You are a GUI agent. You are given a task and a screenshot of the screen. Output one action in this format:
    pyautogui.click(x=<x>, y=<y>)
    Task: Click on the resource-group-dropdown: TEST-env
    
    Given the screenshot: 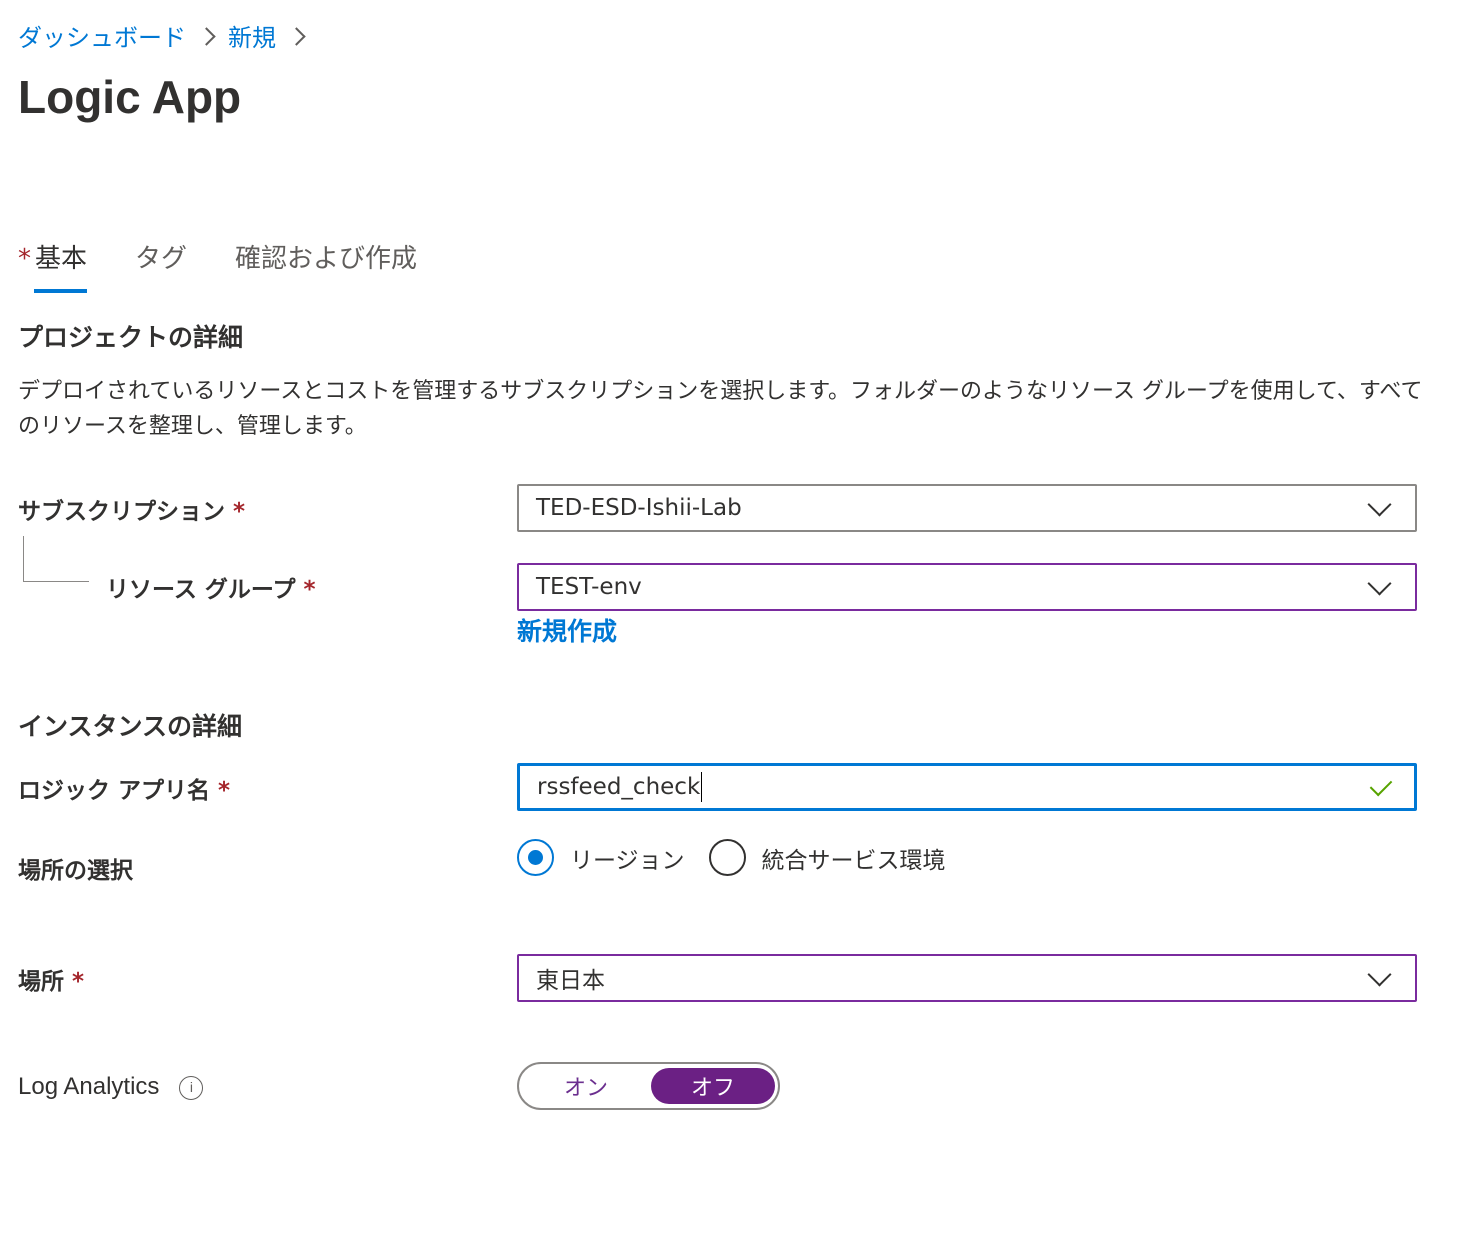 What is the action you would take?
    pyautogui.click(x=967, y=587)
    